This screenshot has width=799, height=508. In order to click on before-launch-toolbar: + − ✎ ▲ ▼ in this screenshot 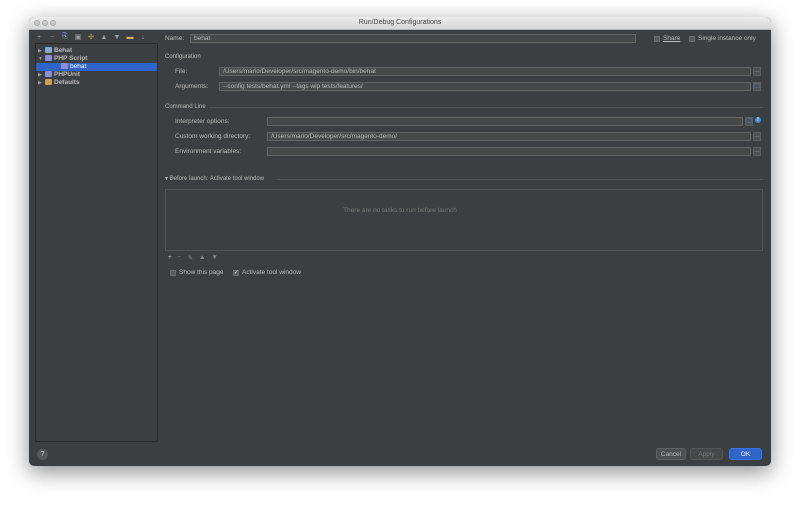, I will do `click(193, 258)`.